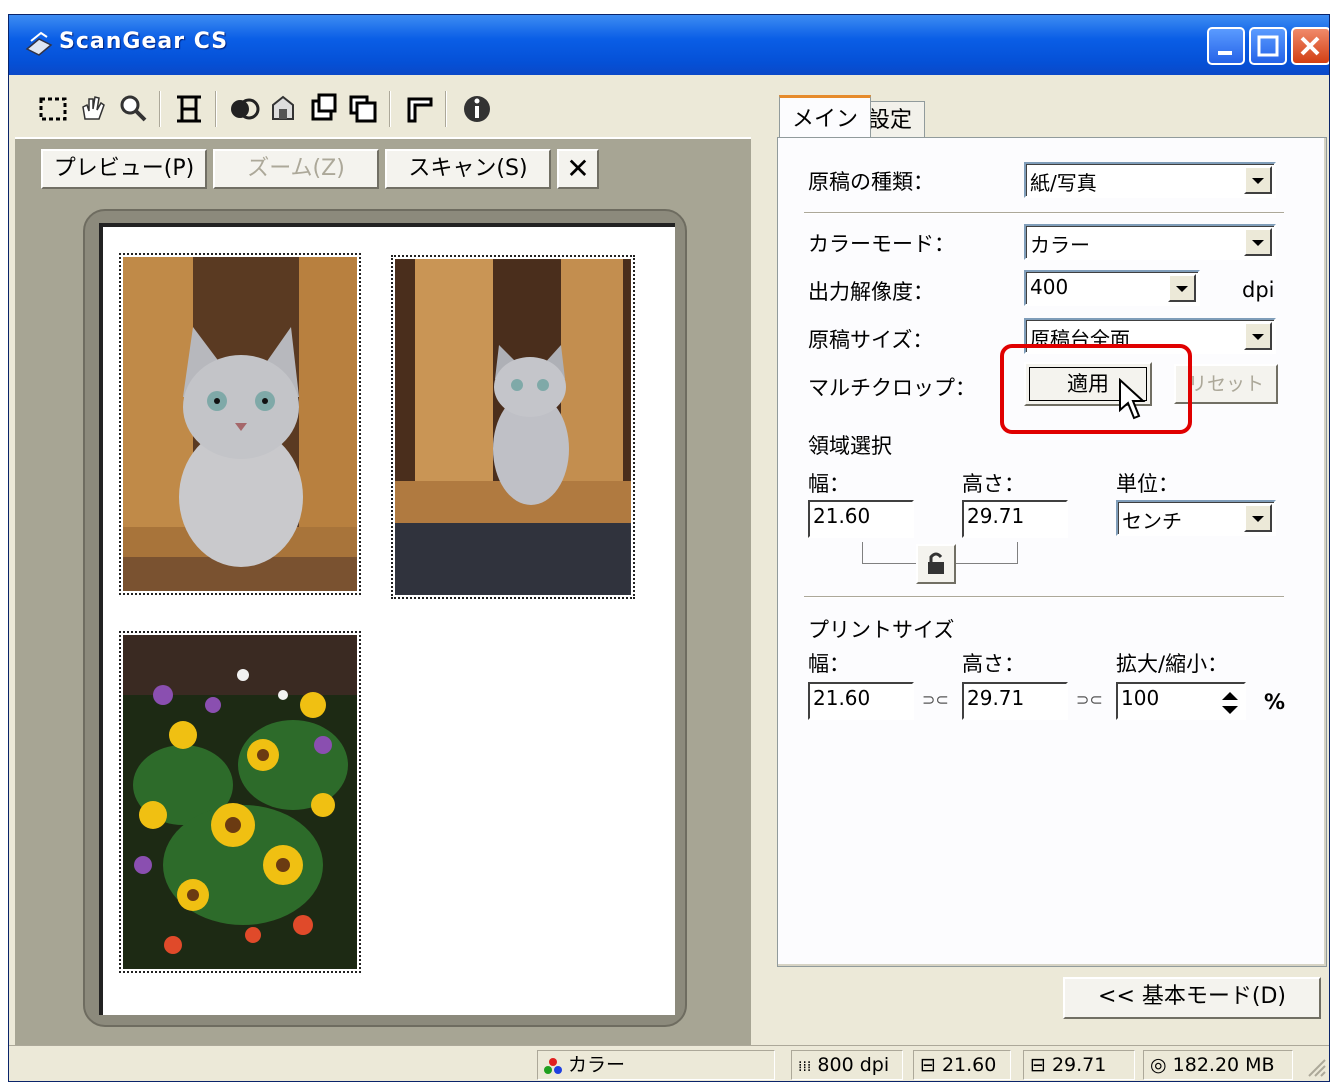  I want to click on print-height-input: 29.71, so click(1015, 701).